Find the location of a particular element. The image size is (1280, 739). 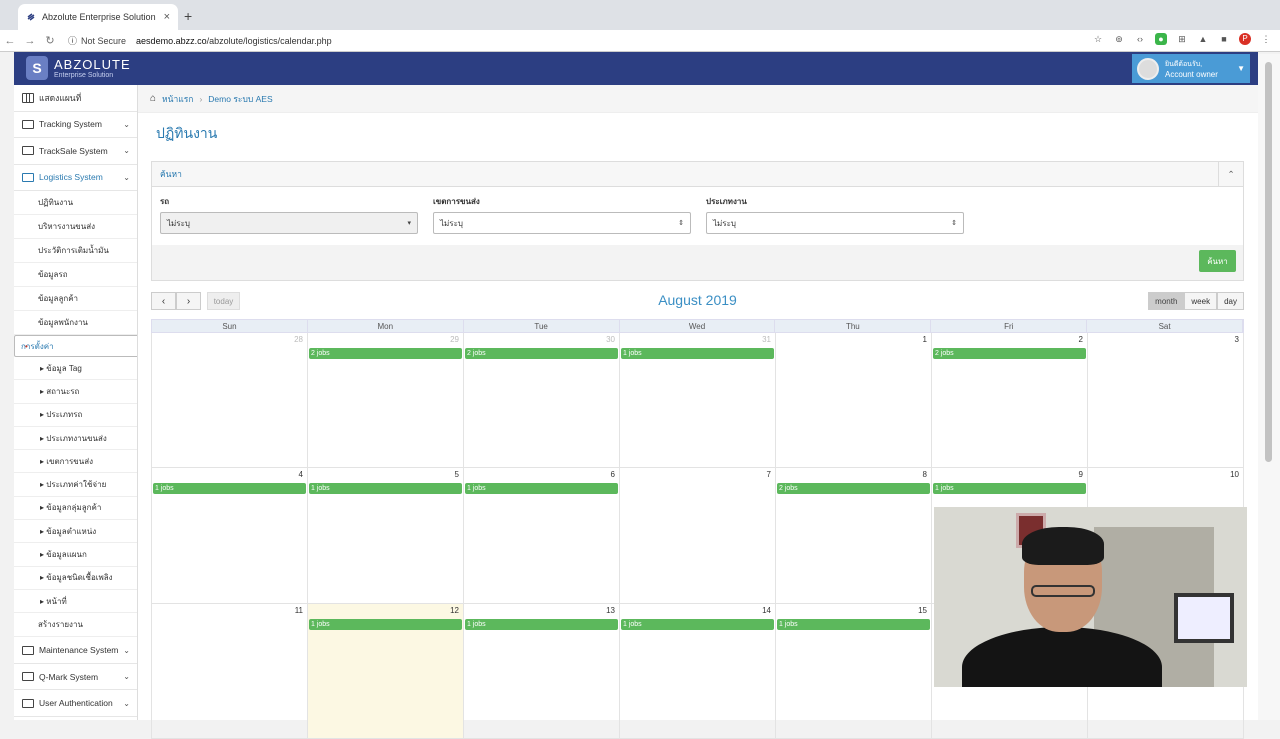

sidebar-sub-employees: ข้อมูลพนักงาน is located at coordinates (75, 323).